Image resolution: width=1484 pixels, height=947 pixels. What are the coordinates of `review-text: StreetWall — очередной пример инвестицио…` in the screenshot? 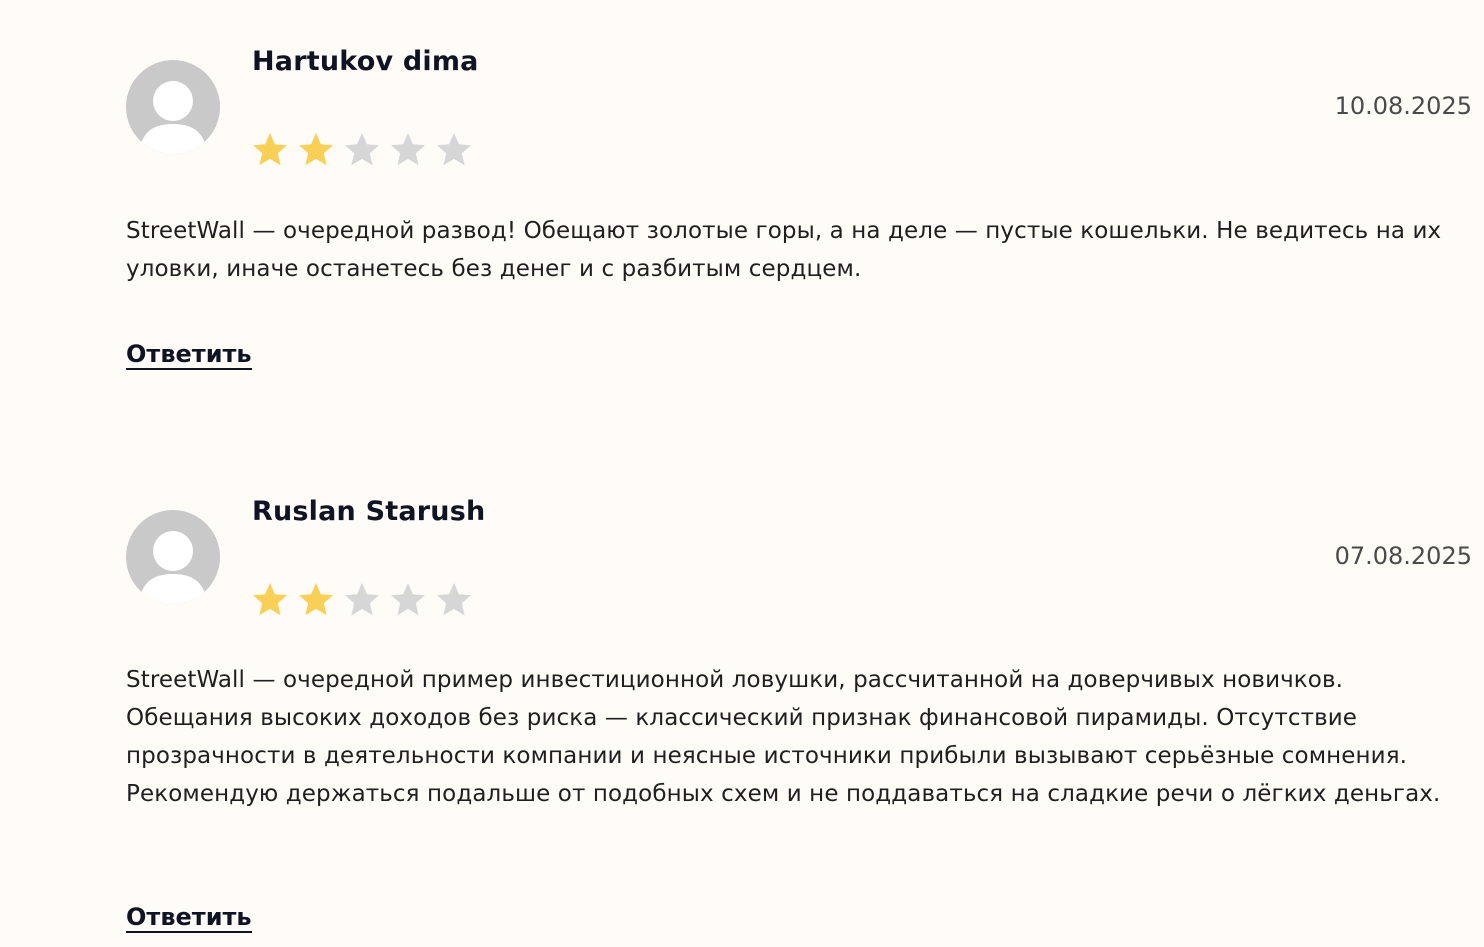 It's located at (783, 737).